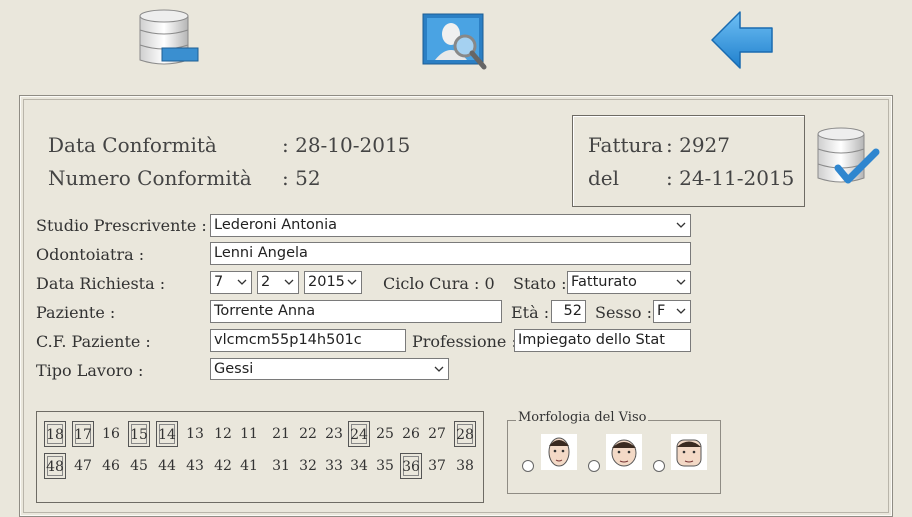  Describe the element at coordinates (265, 311) in the screenshot. I see `paziente-value: Torrente Anna` at that location.